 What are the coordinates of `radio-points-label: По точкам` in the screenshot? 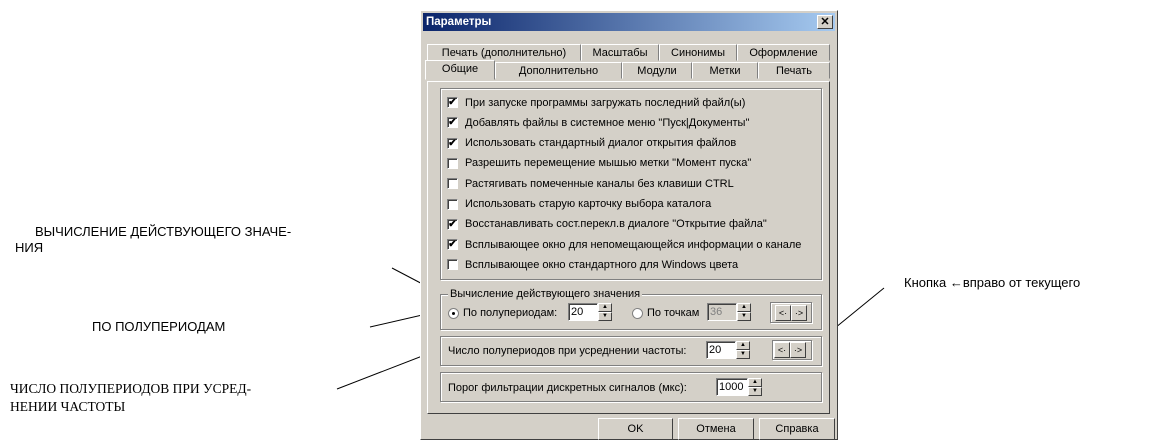 It's located at (673, 313).